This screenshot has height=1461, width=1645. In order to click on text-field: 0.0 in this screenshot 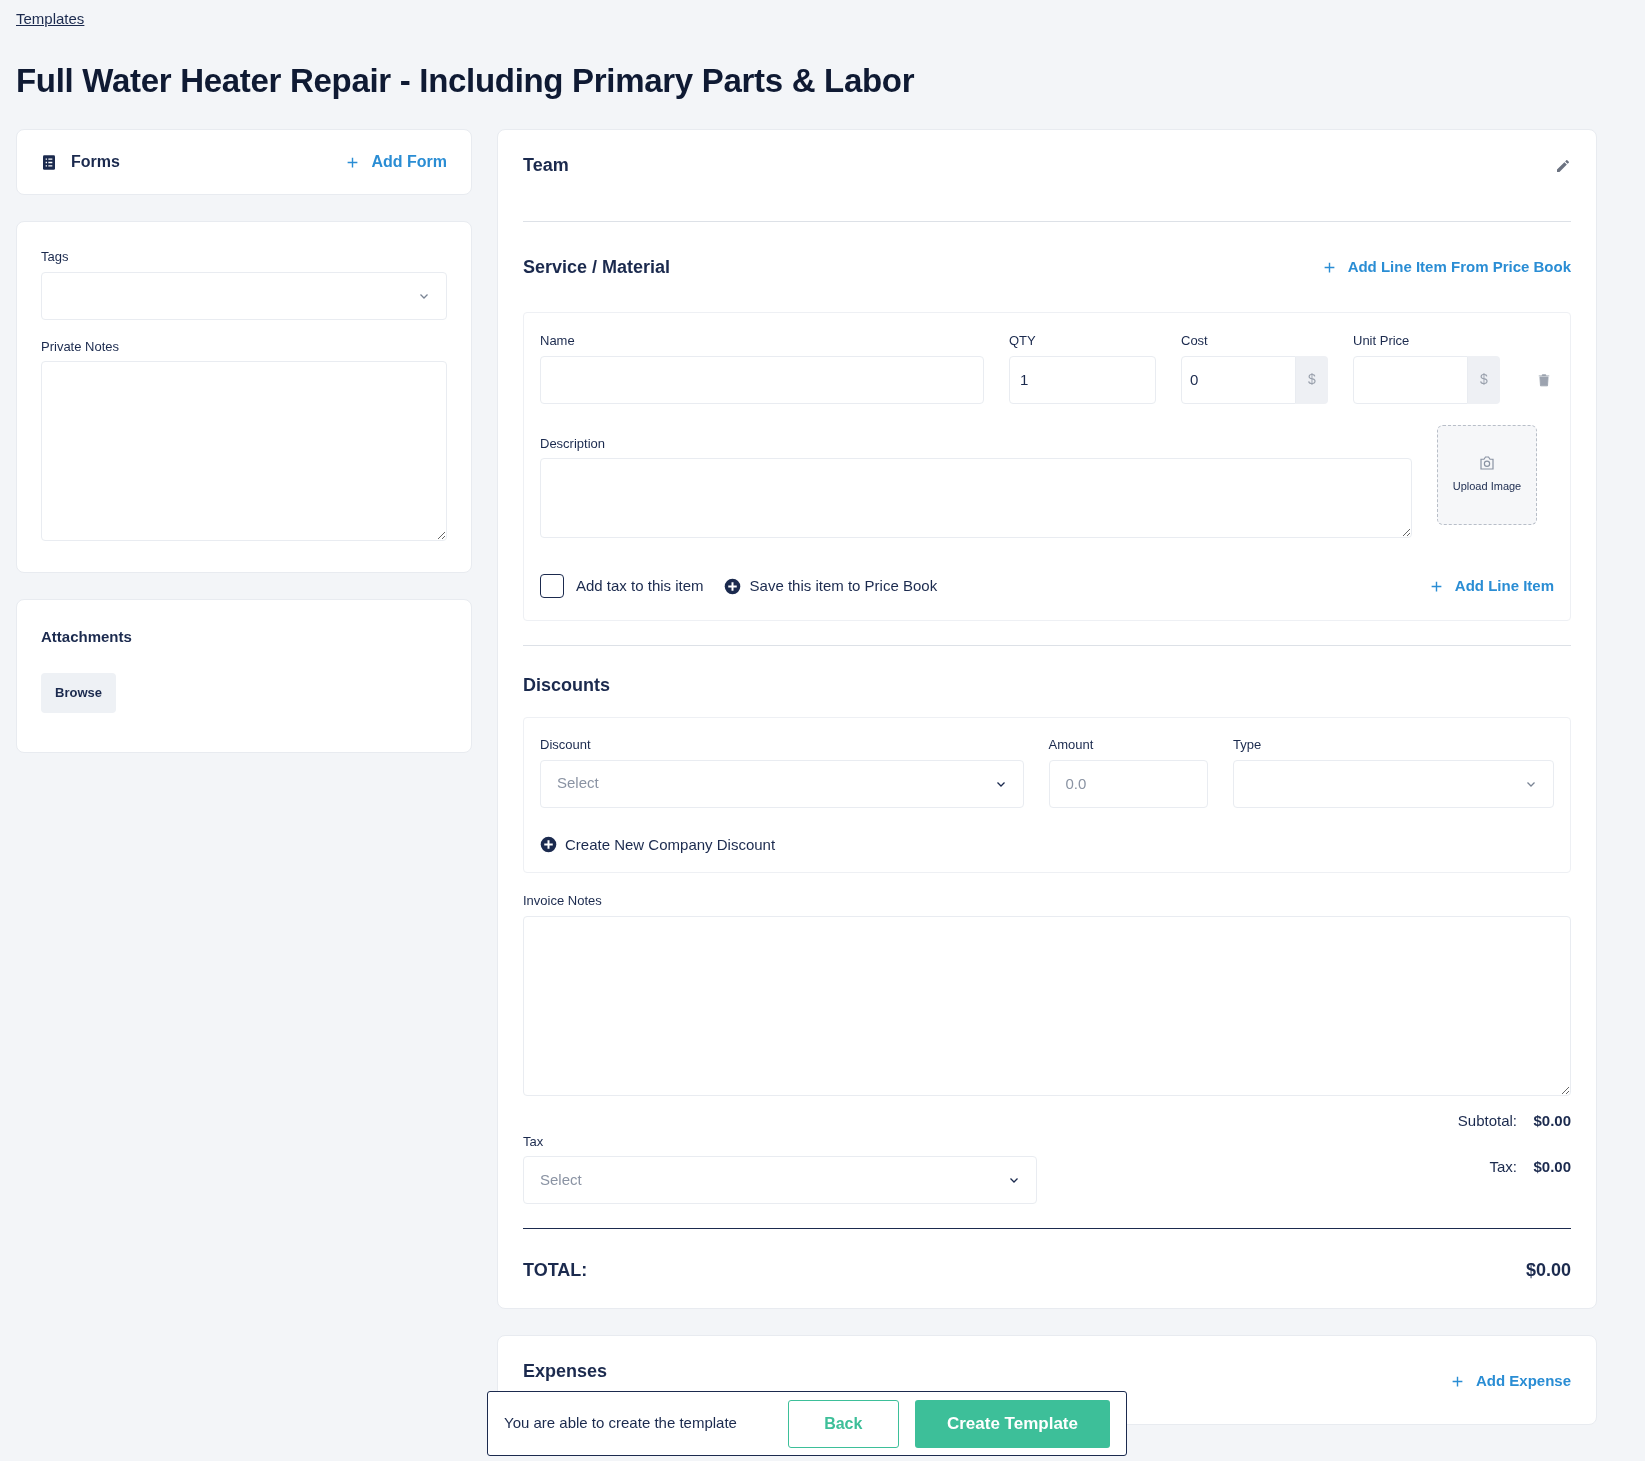, I will do `click(1128, 783)`.